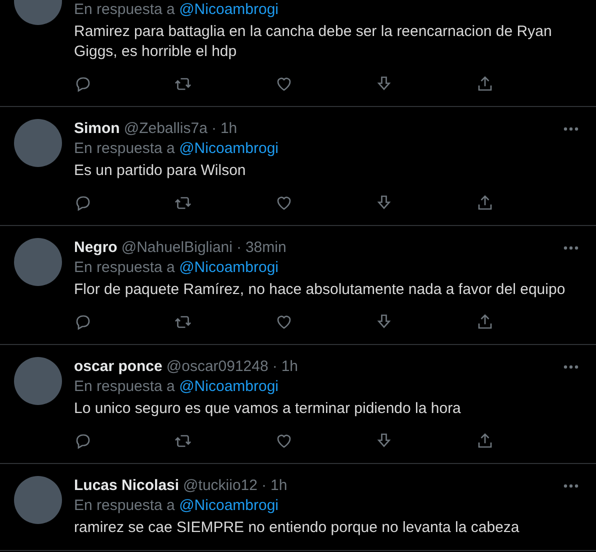  What do you see at coordinates (176, 248) in the screenshot?
I see `username: @NahuelBigliani` at bounding box center [176, 248].